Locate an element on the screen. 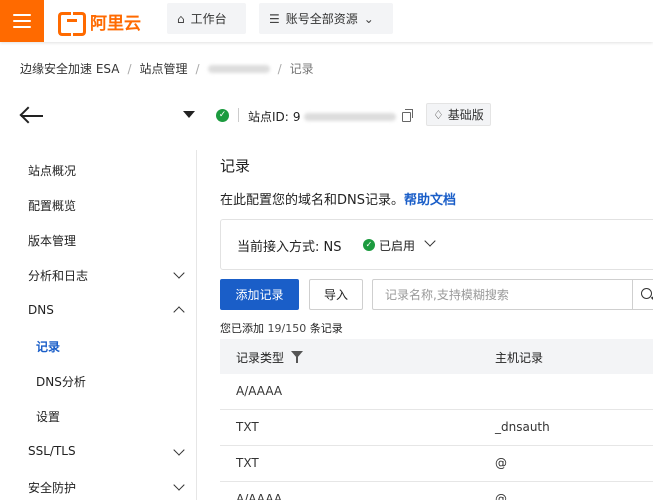  workbench-button: ⌂ 工作台 is located at coordinates (206, 18).